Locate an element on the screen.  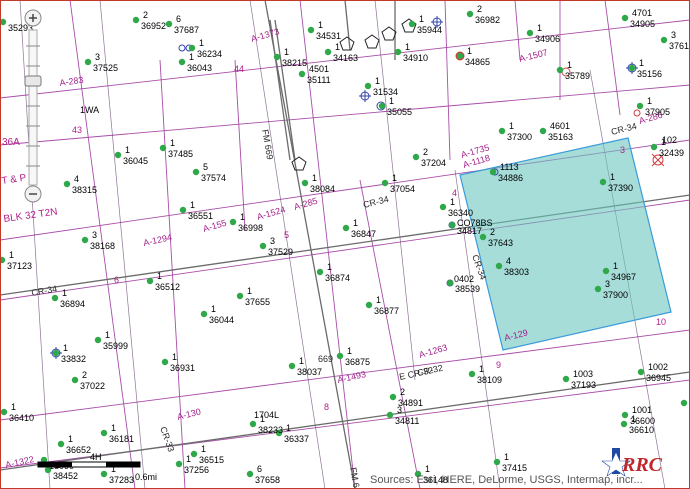
well-marker: 136551 is located at coordinates (196, 210).